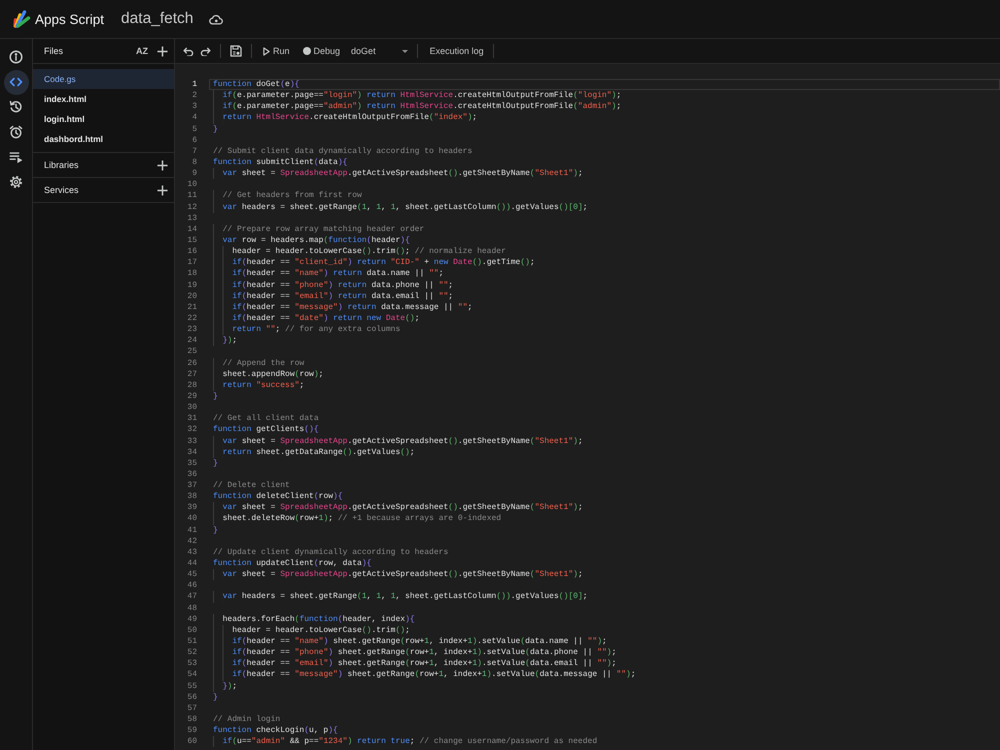 The height and width of the screenshot is (750, 1000). I want to click on code-line: if(header == "date") return new Date();, so click(325, 318).